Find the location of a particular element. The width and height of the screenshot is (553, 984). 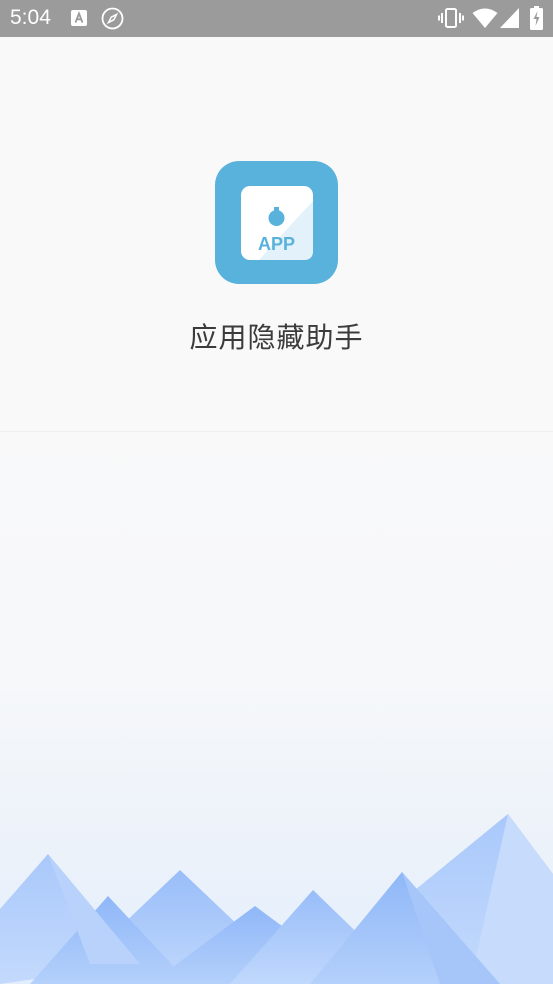

vibrate-icon is located at coordinates (451, 18).